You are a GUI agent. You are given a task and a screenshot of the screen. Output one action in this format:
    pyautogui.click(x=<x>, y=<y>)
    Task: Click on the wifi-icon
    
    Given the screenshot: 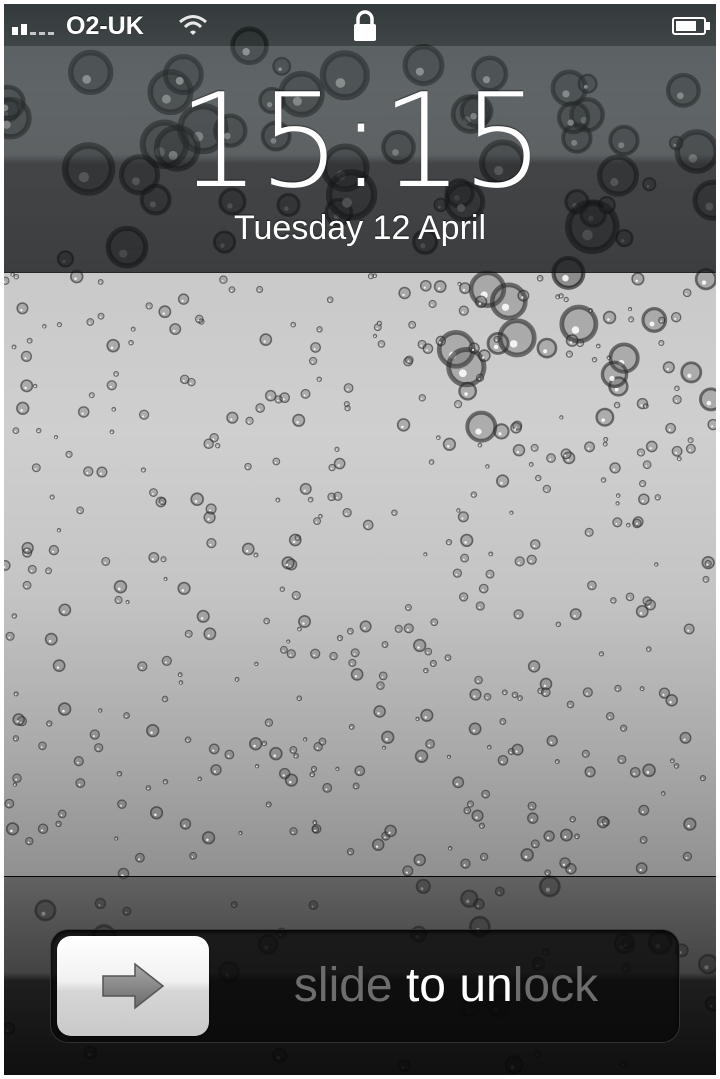 What is the action you would take?
    pyautogui.click(x=193, y=25)
    